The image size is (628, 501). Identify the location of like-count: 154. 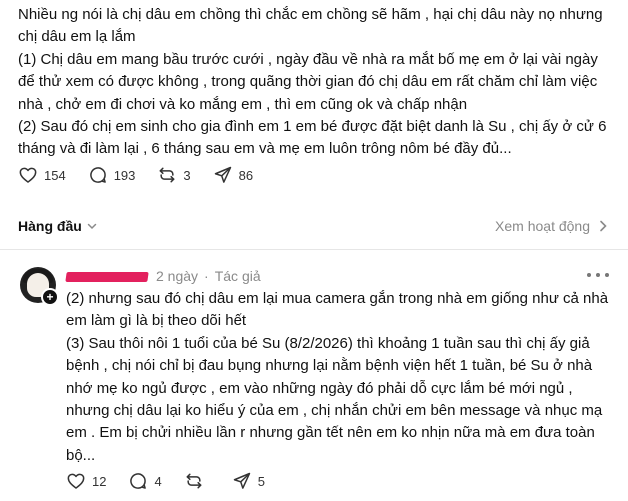
(55, 175).